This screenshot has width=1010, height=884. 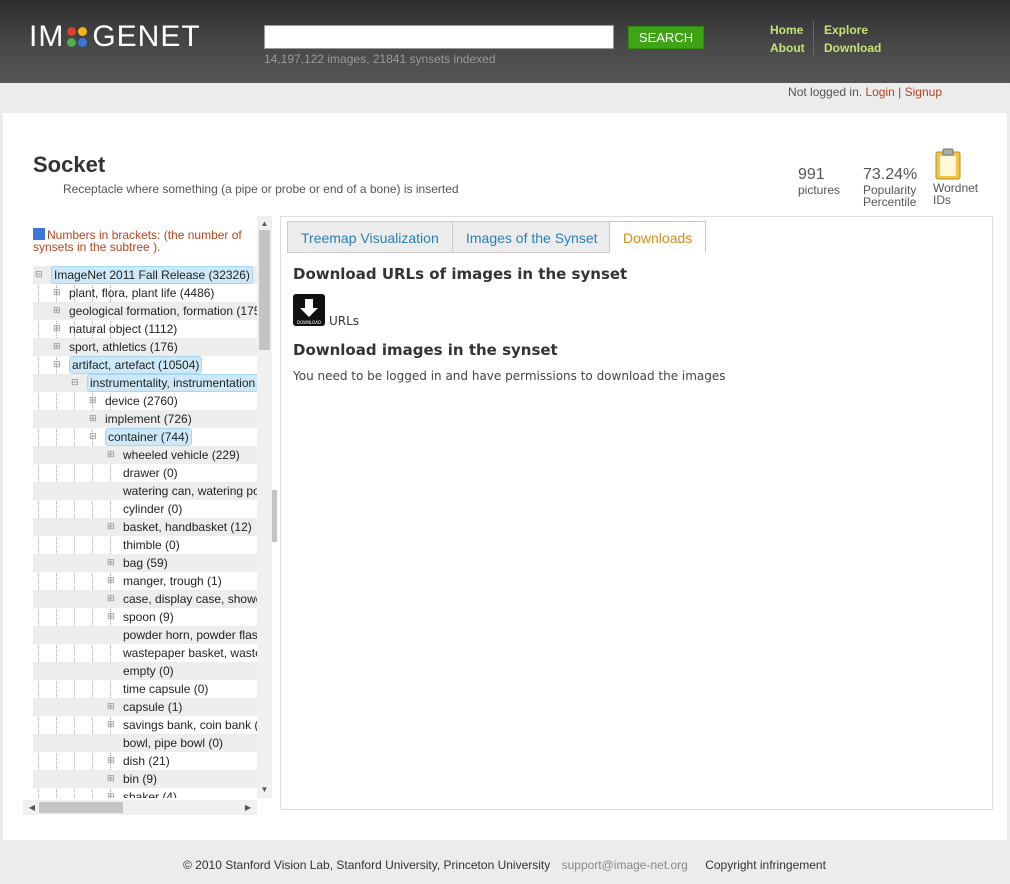 I want to click on search-button: SEARCH, so click(x=666, y=37).